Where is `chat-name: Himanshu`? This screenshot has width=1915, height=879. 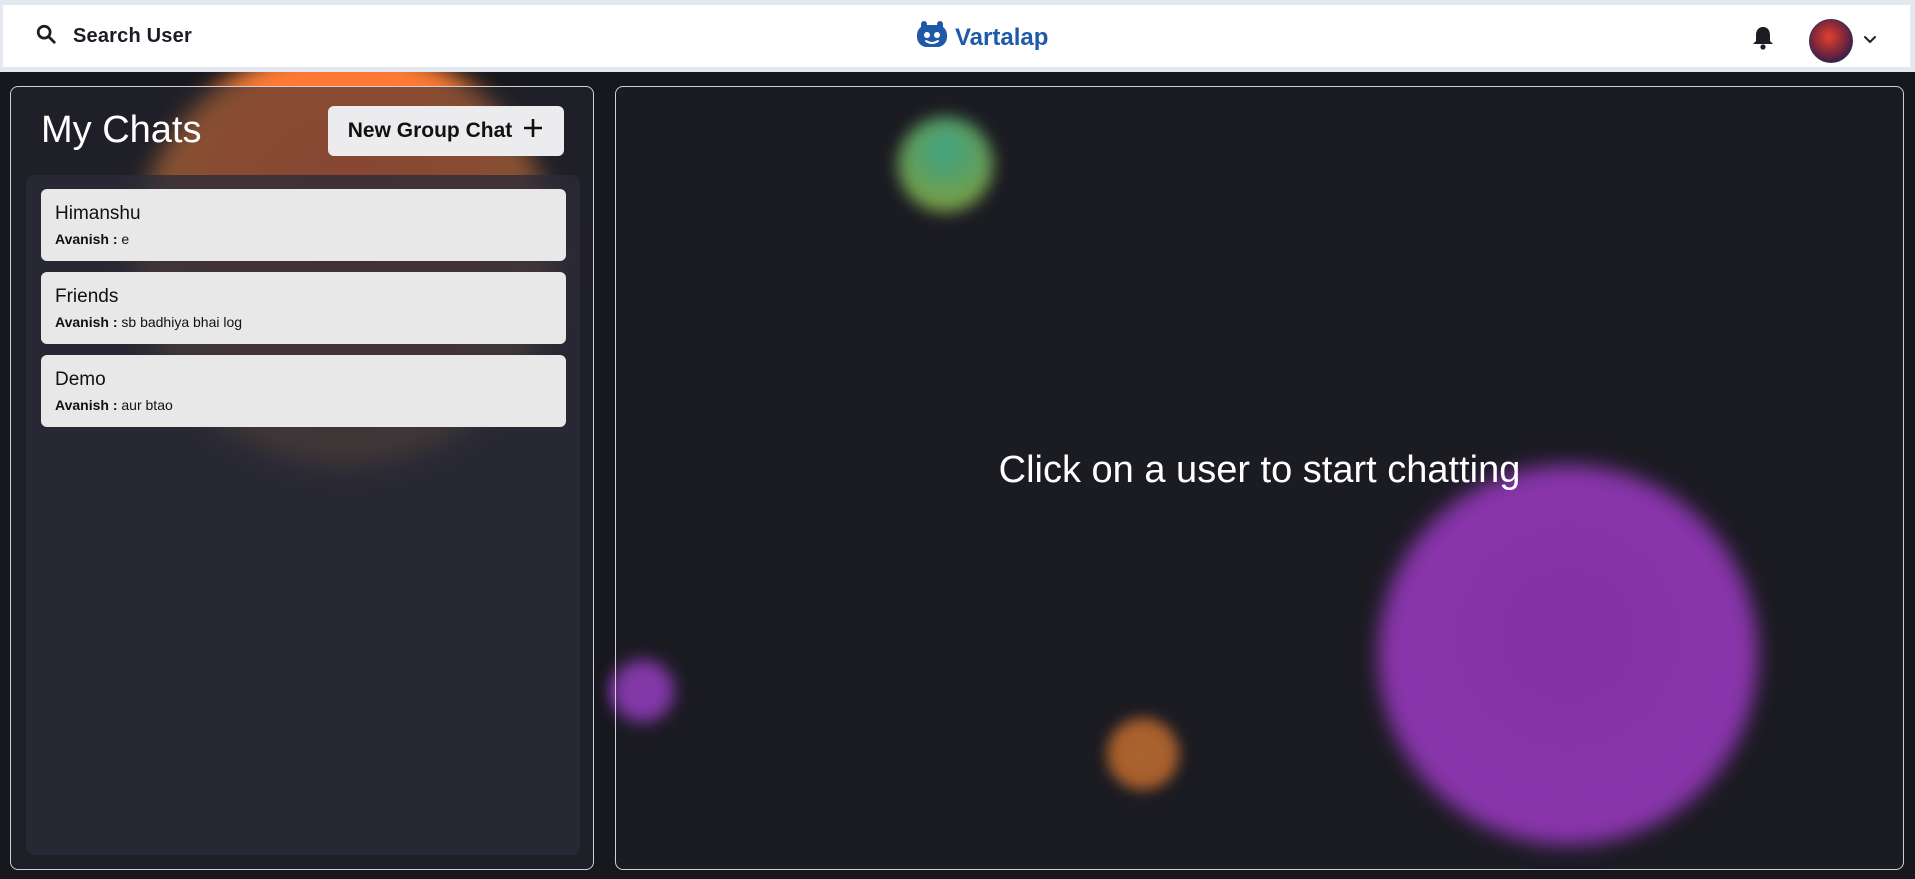 chat-name: Himanshu is located at coordinates (98, 213).